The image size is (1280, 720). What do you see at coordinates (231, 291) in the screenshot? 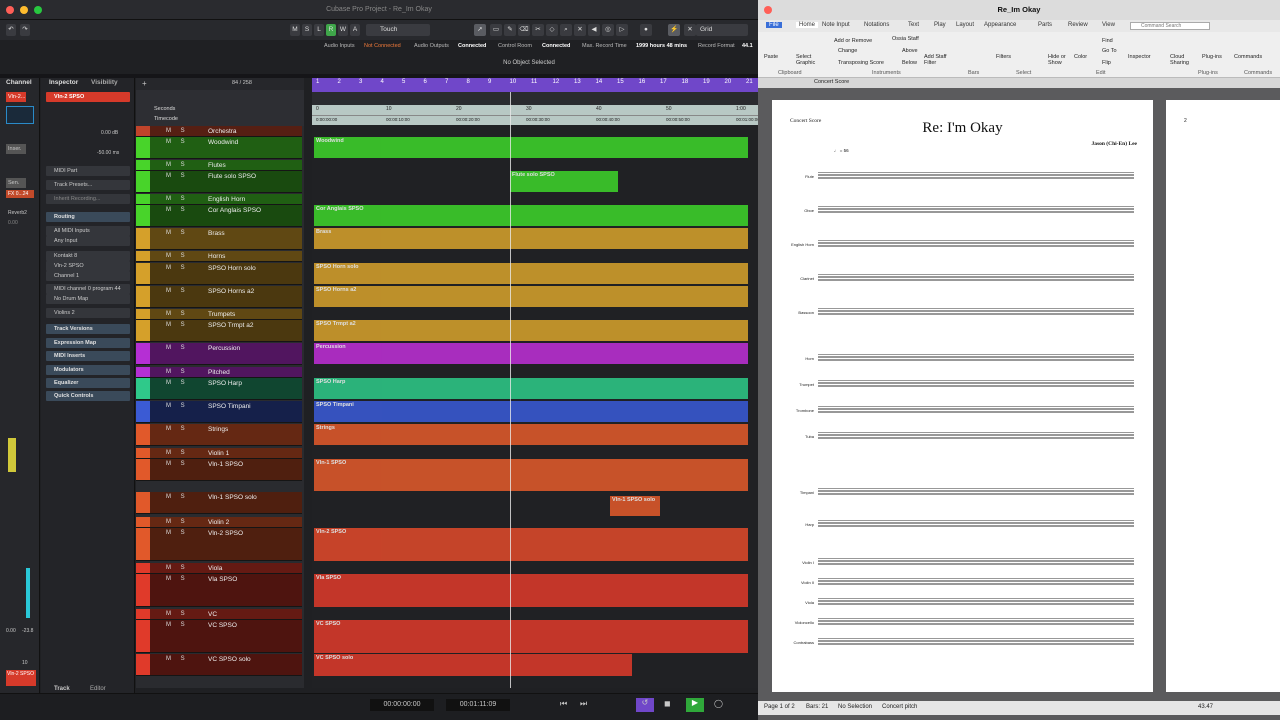
I see `track-name: SPSO Horns a2` at bounding box center [231, 291].